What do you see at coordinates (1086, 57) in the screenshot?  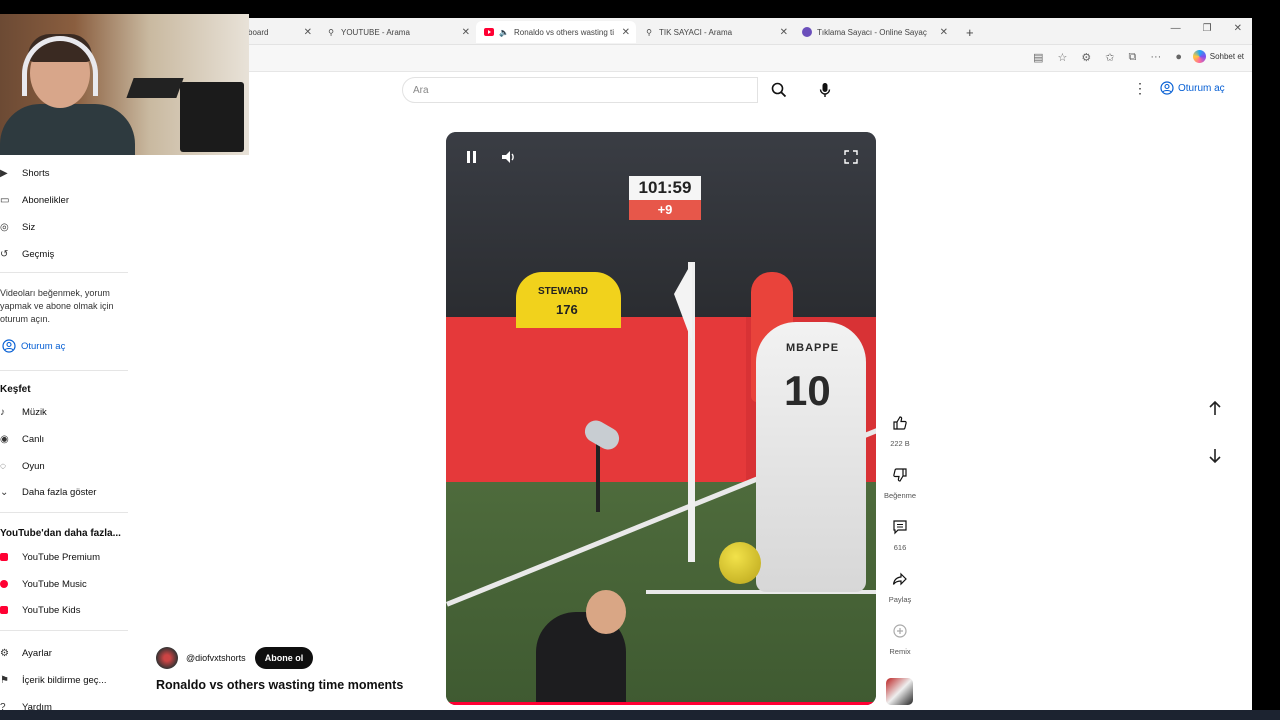 I see `extension-icon: ⚙` at bounding box center [1086, 57].